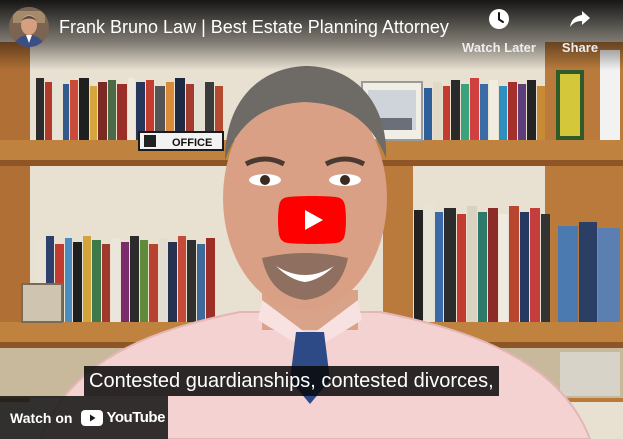 This screenshot has width=623, height=439. What do you see at coordinates (192, 143) in the screenshot?
I see `office-sign-text: OFFICE` at bounding box center [192, 143].